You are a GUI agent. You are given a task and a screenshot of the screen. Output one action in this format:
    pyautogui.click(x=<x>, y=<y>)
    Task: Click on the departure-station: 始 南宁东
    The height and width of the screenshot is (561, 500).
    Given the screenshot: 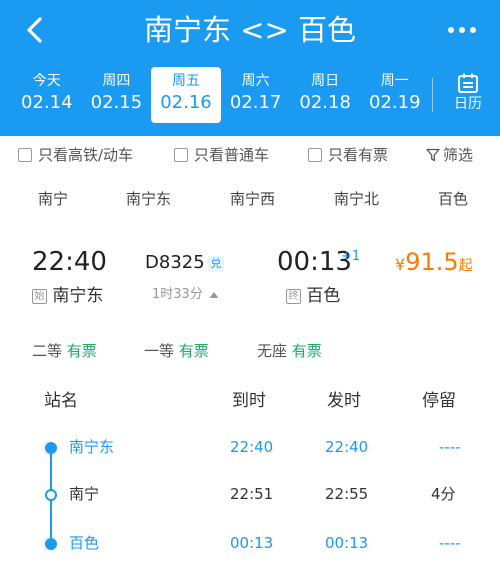 What is the action you would take?
    pyautogui.click(x=67, y=296)
    